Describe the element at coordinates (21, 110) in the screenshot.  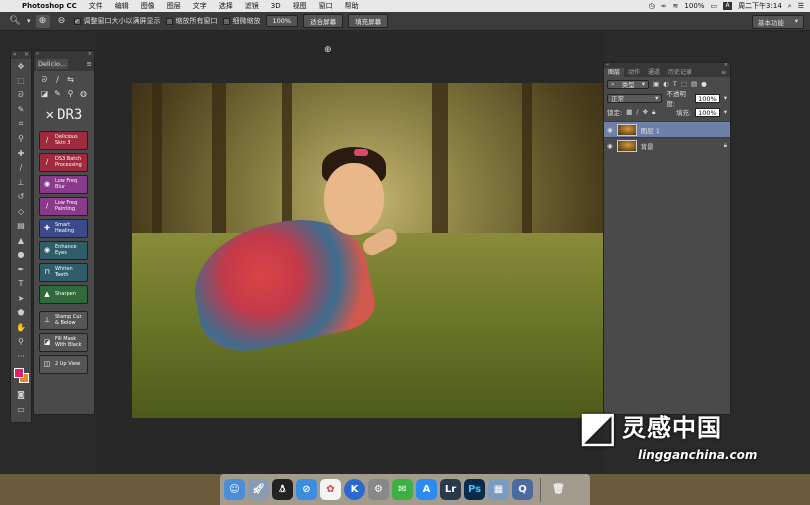
I see `quick-select-tool-icon: ✎` at that location.